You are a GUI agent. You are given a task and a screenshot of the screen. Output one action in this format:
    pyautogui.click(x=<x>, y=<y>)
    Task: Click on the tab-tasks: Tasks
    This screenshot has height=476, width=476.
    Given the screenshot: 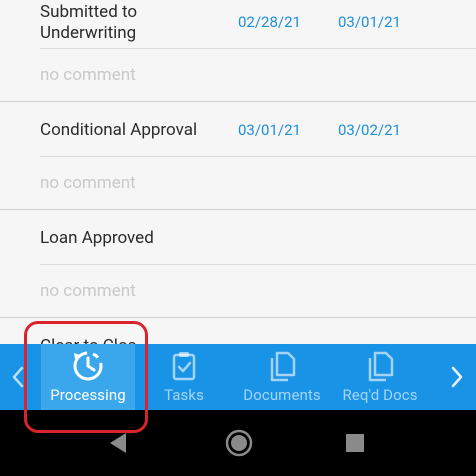 What is the action you would take?
    pyautogui.click(x=184, y=377)
    